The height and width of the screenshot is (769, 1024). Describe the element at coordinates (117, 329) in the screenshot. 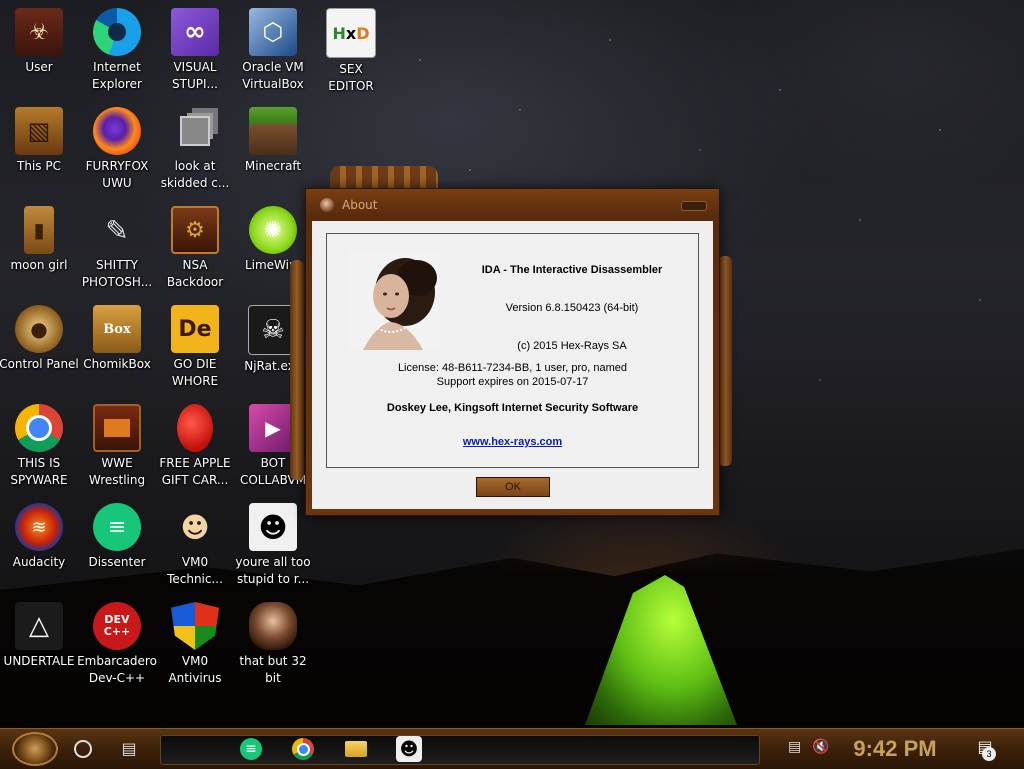

I see `chomikbox-icon: Box` at that location.